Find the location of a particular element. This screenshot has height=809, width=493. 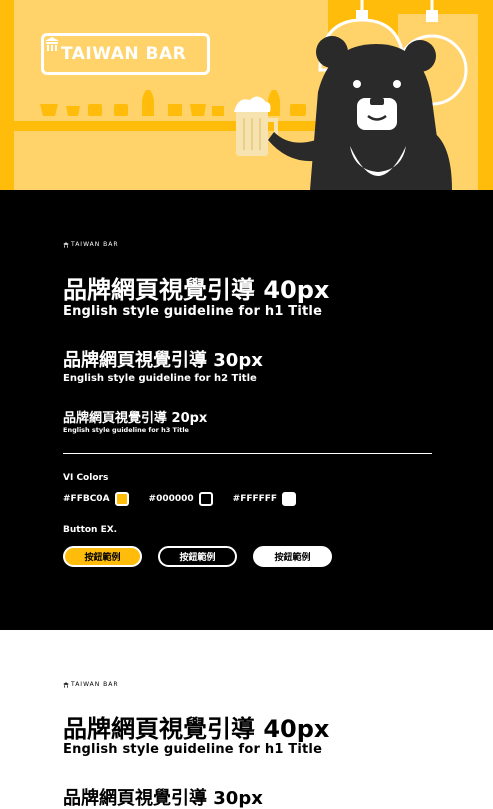

h3-english-sample: English style guideline for h3 Title is located at coordinates (126, 430).